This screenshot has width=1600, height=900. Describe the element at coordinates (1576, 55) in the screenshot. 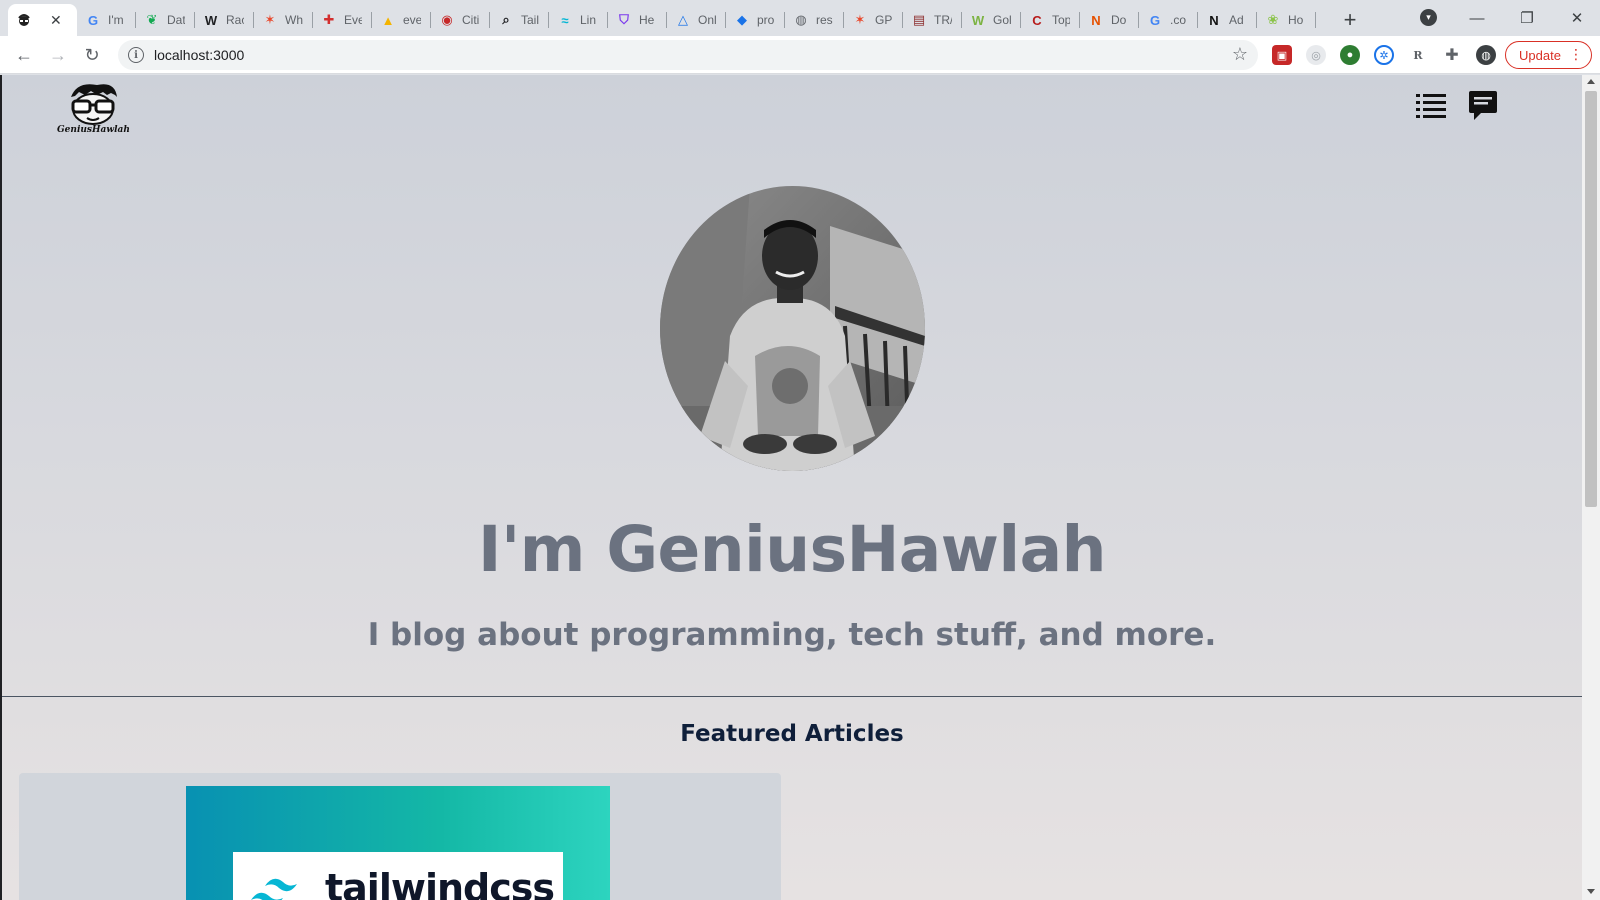

I see `more-menu-icon: ⋮` at that location.